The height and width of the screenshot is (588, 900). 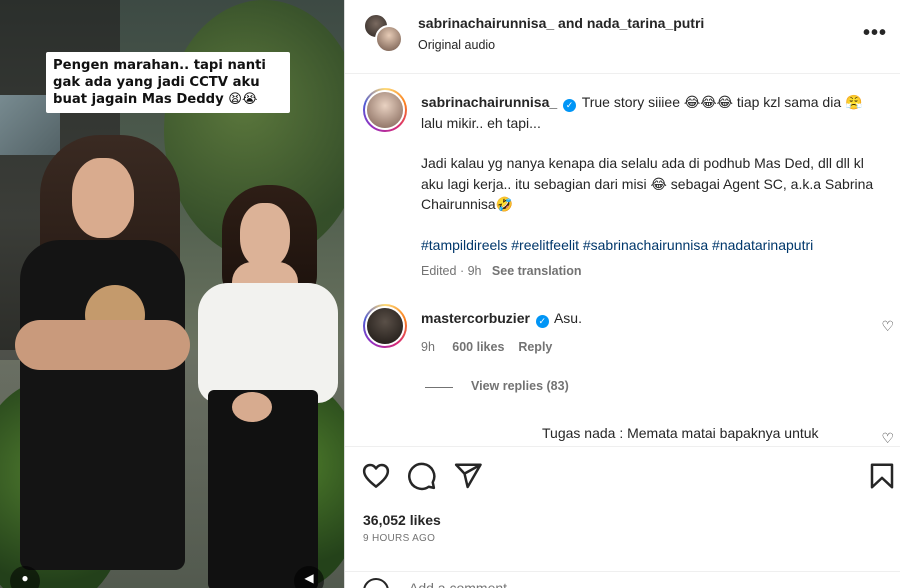 What do you see at coordinates (402, 520) in the screenshot?
I see `likes-count: 36,052 likes` at bounding box center [402, 520].